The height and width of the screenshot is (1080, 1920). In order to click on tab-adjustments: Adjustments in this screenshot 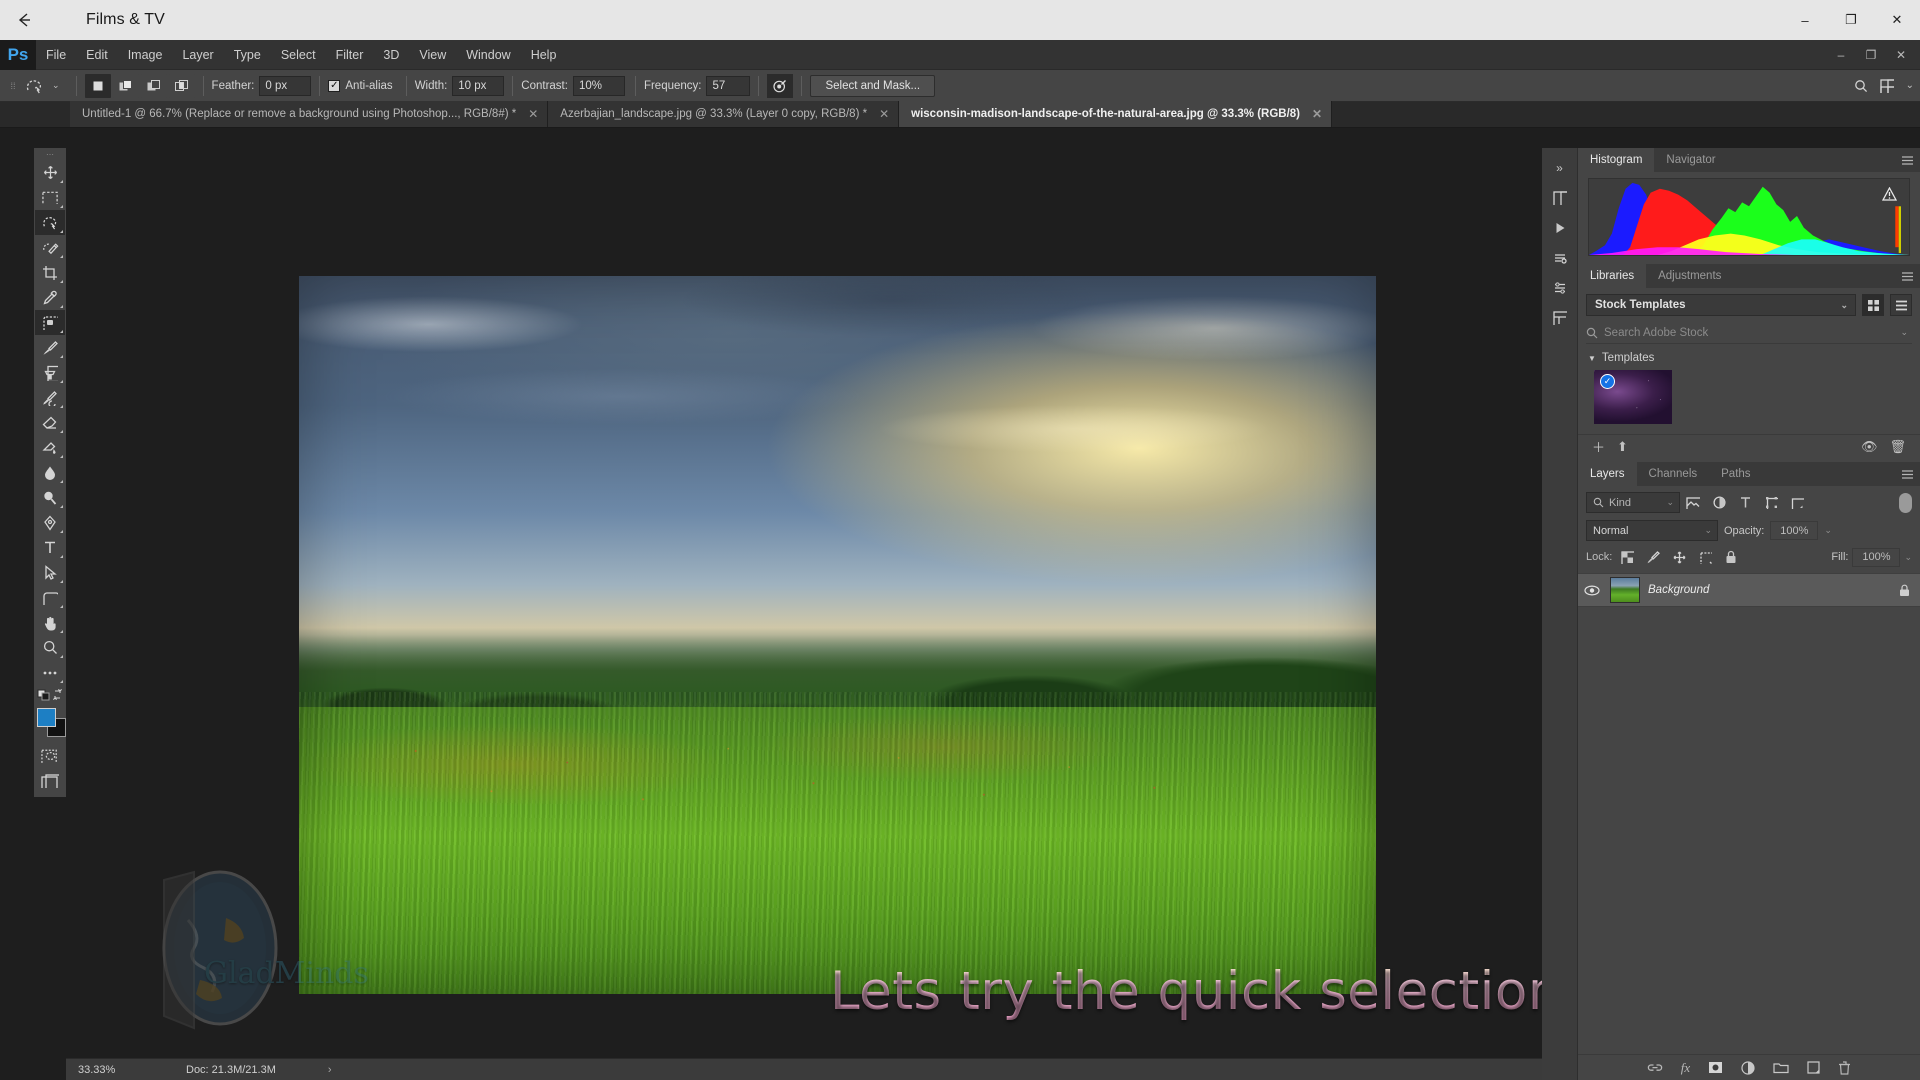, I will do `click(1690, 276)`.